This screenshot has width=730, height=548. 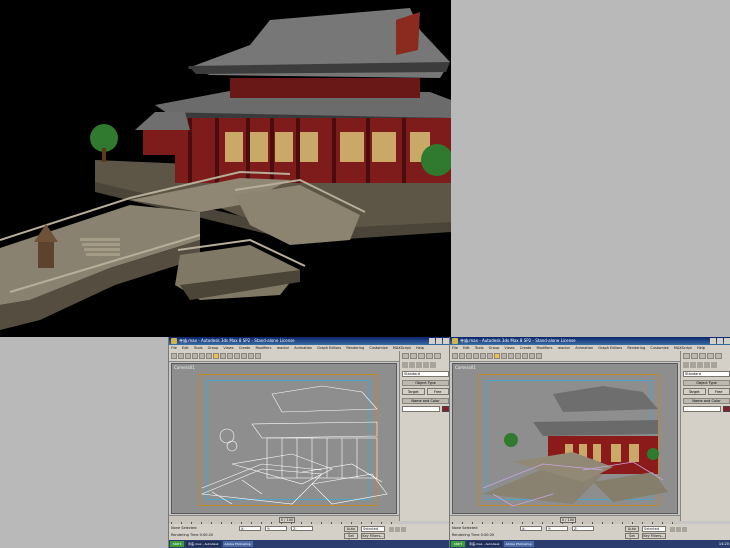 I want to click on z-coordinate-field: Z:, so click(x=302, y=528).